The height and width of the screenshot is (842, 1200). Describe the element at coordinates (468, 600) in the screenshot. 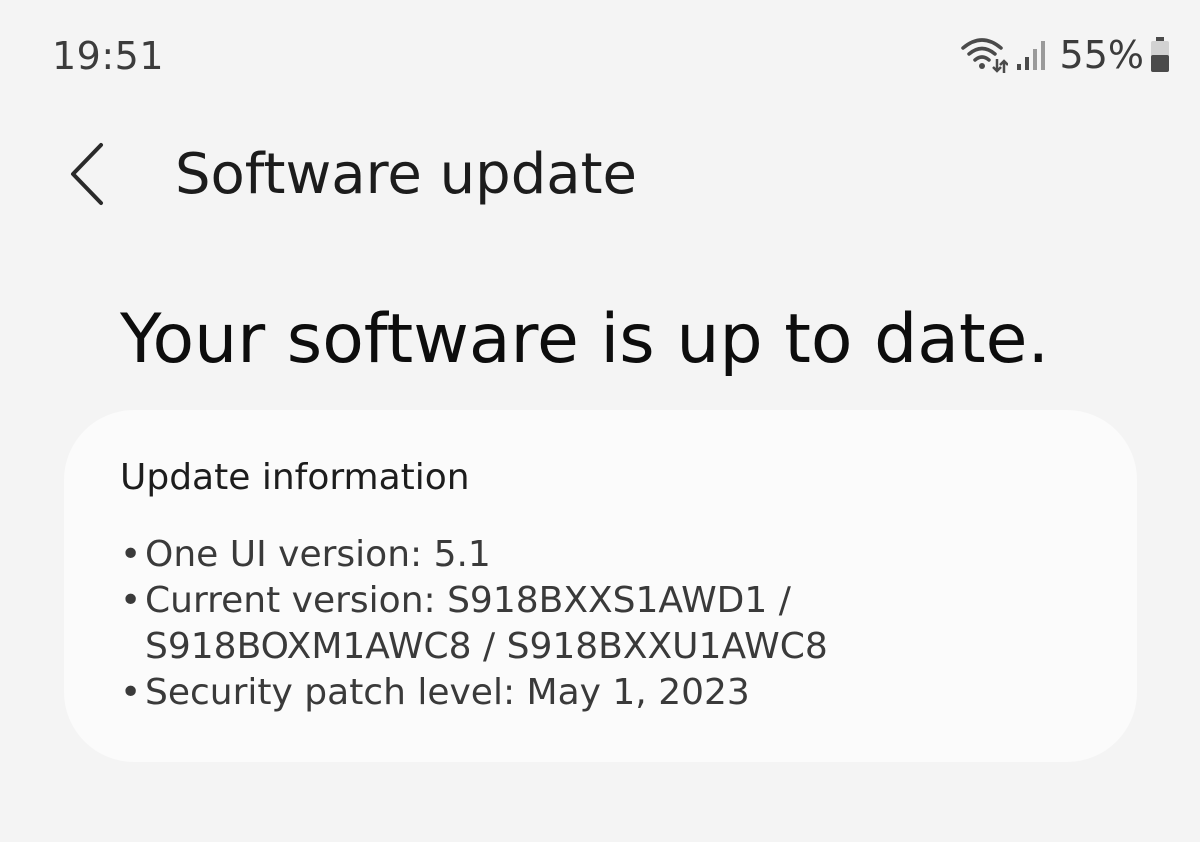

I see `current-version-line-1: Current version: S918BXXS1AWD1 /` at that location.